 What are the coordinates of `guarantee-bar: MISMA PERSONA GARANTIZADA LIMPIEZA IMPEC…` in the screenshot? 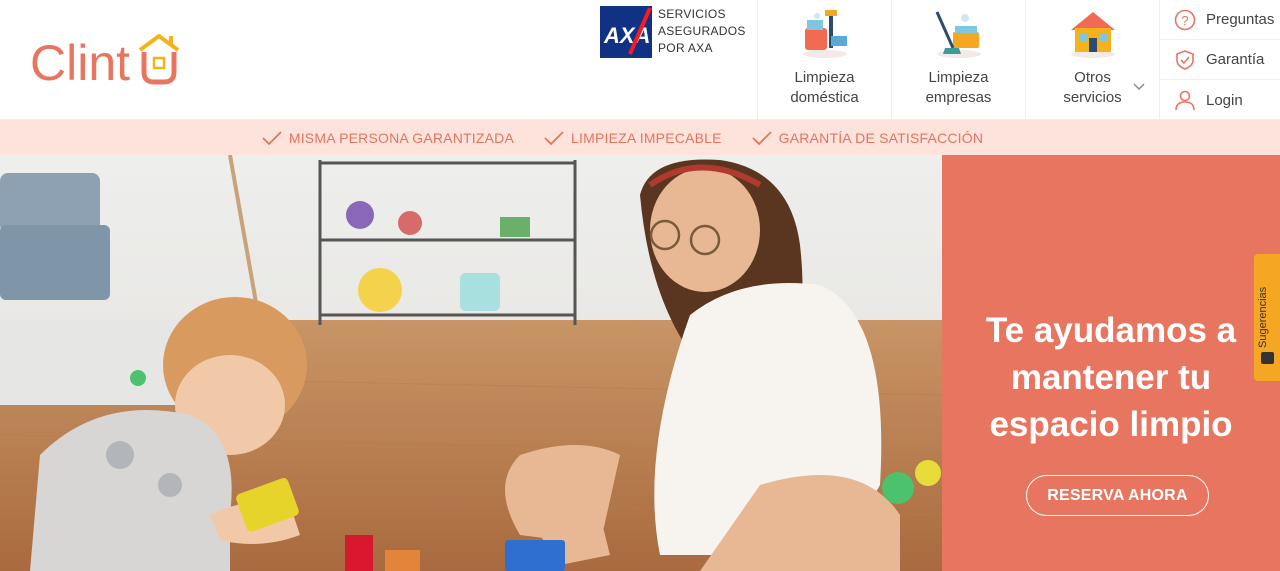 It's located at (640, 137).